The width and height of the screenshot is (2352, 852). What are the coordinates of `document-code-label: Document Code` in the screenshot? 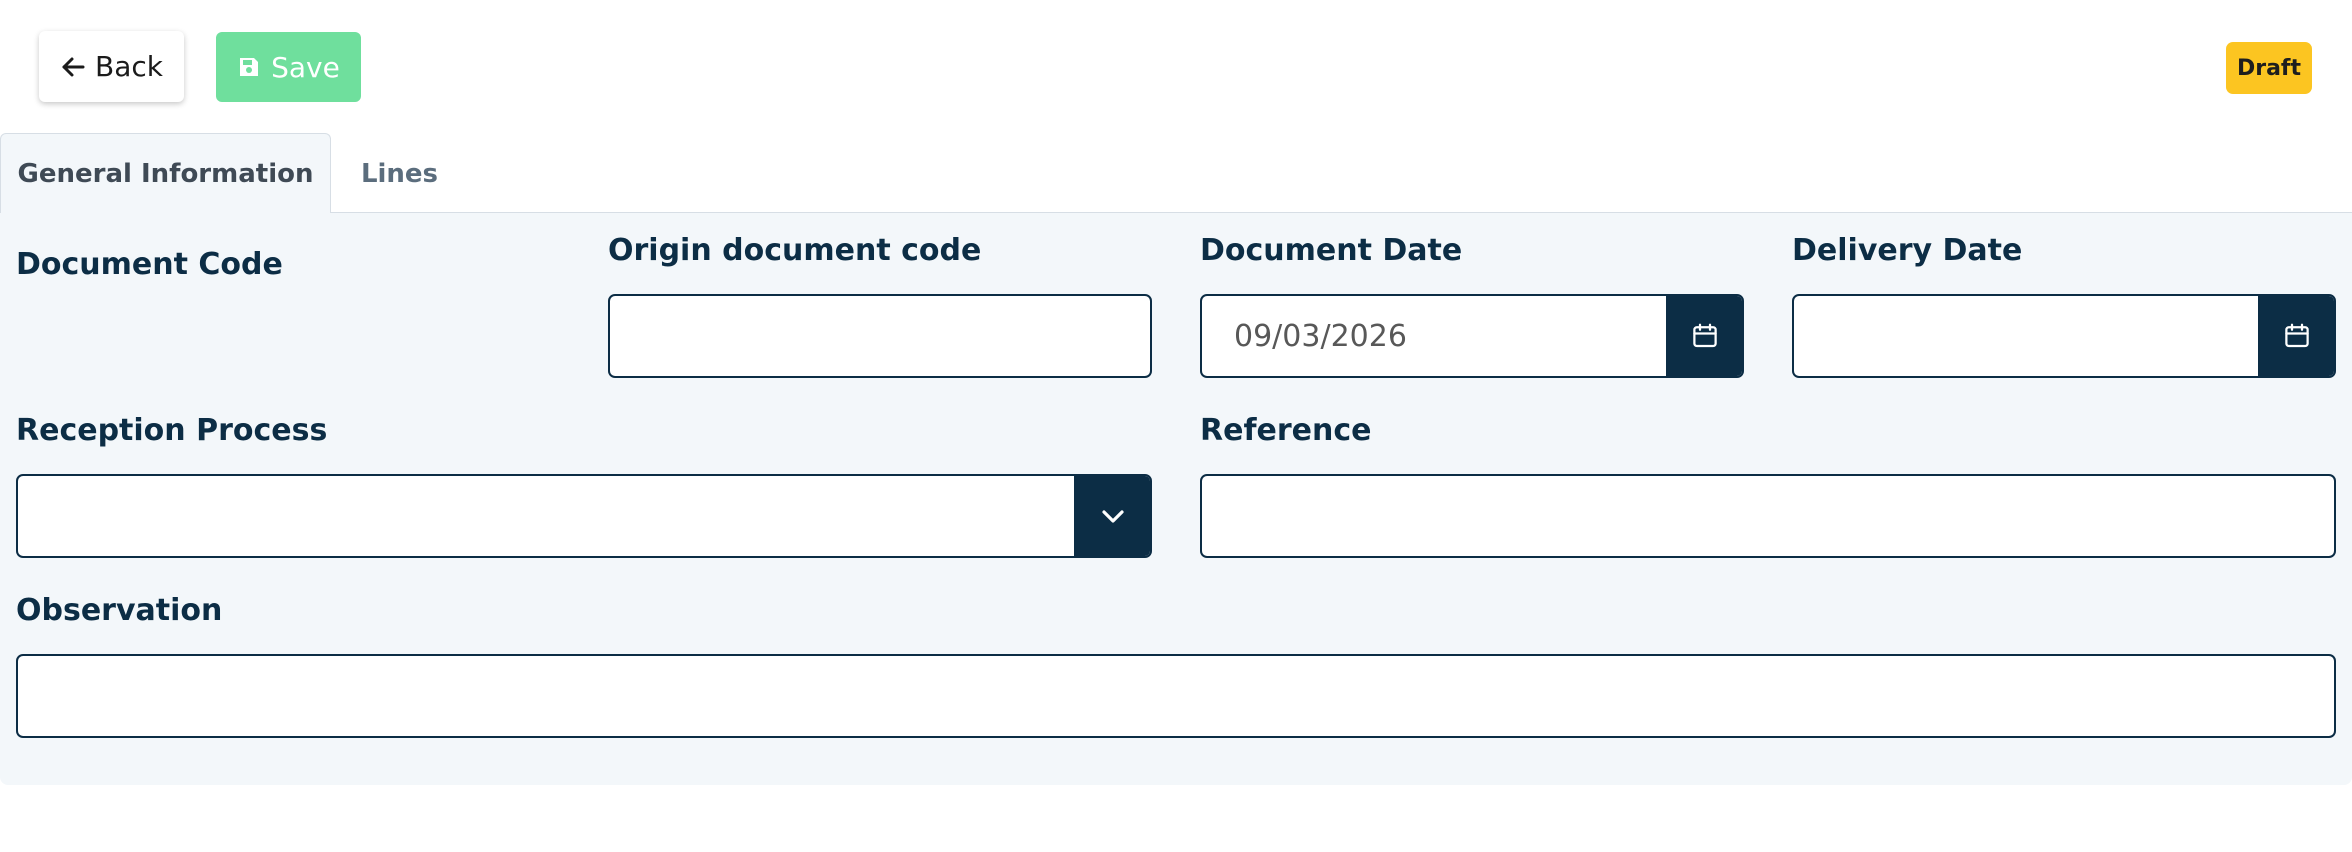 It's located at (149, 264).